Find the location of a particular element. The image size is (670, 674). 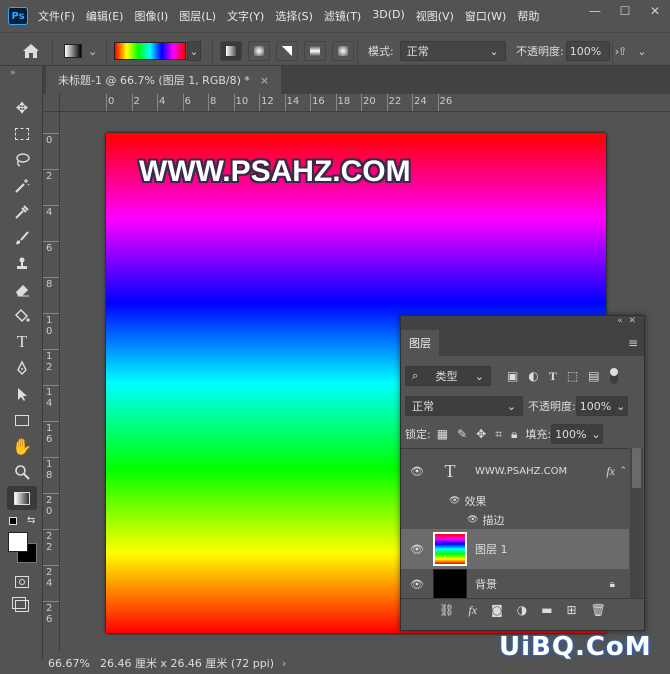

menu-item: 滤镜(T) is located at coordinates (342, 16).